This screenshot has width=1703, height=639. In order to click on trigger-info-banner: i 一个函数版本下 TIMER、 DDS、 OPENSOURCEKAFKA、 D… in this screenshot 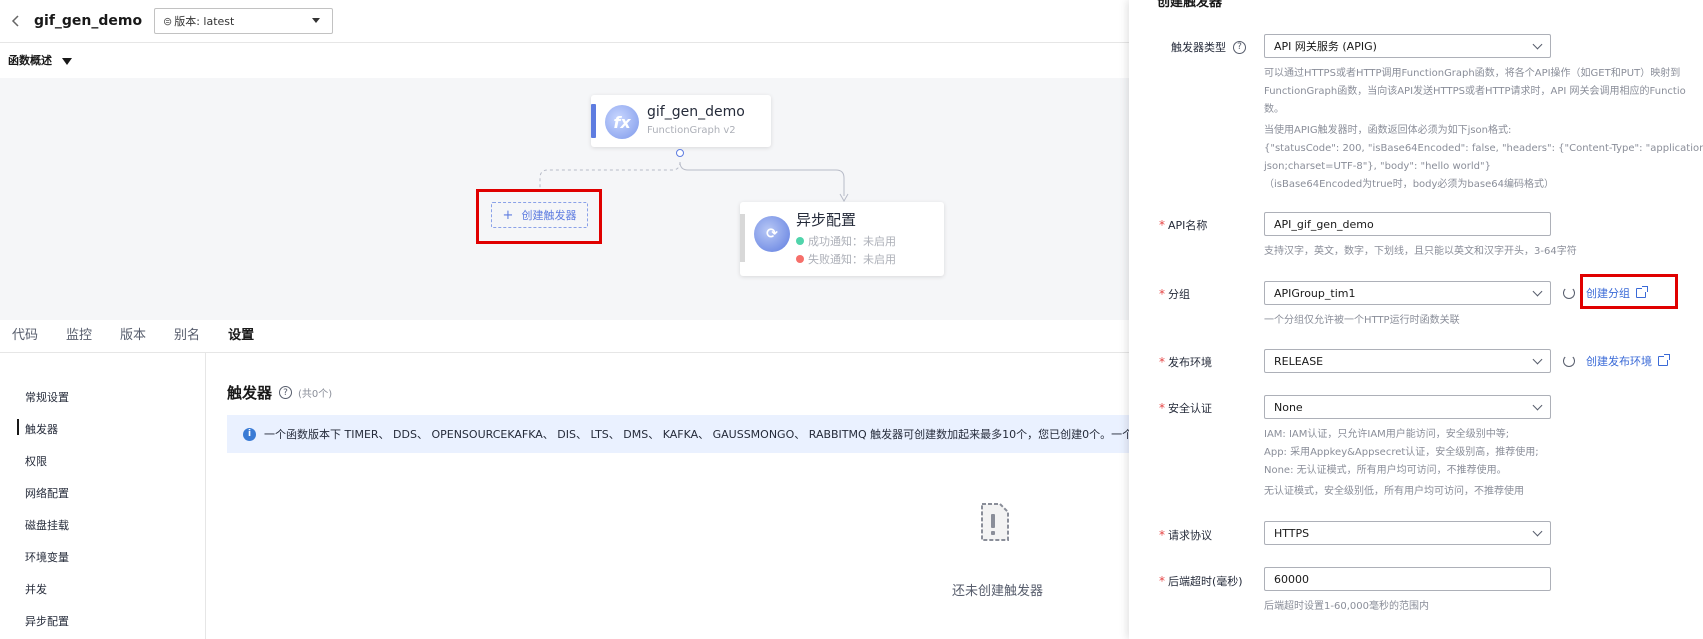, I will do `click(678, 434)`.